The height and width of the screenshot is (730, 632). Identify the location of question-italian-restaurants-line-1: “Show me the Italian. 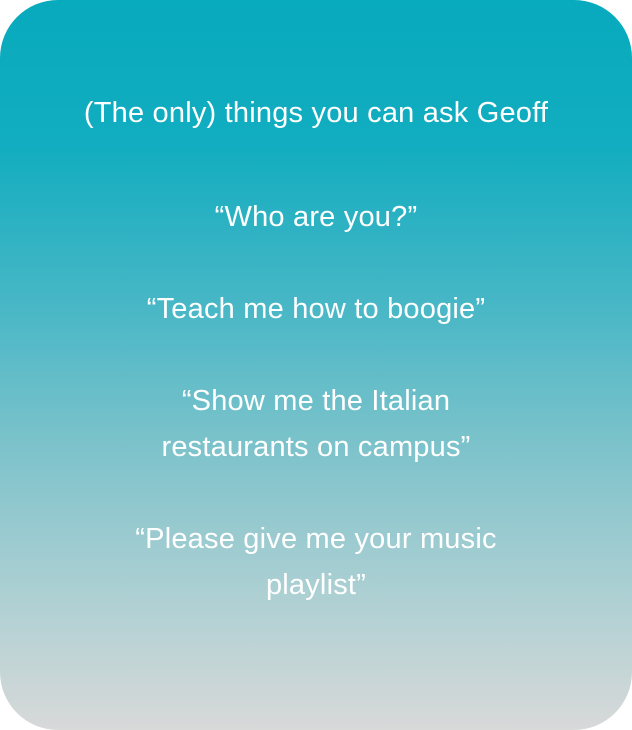
(316, 401).